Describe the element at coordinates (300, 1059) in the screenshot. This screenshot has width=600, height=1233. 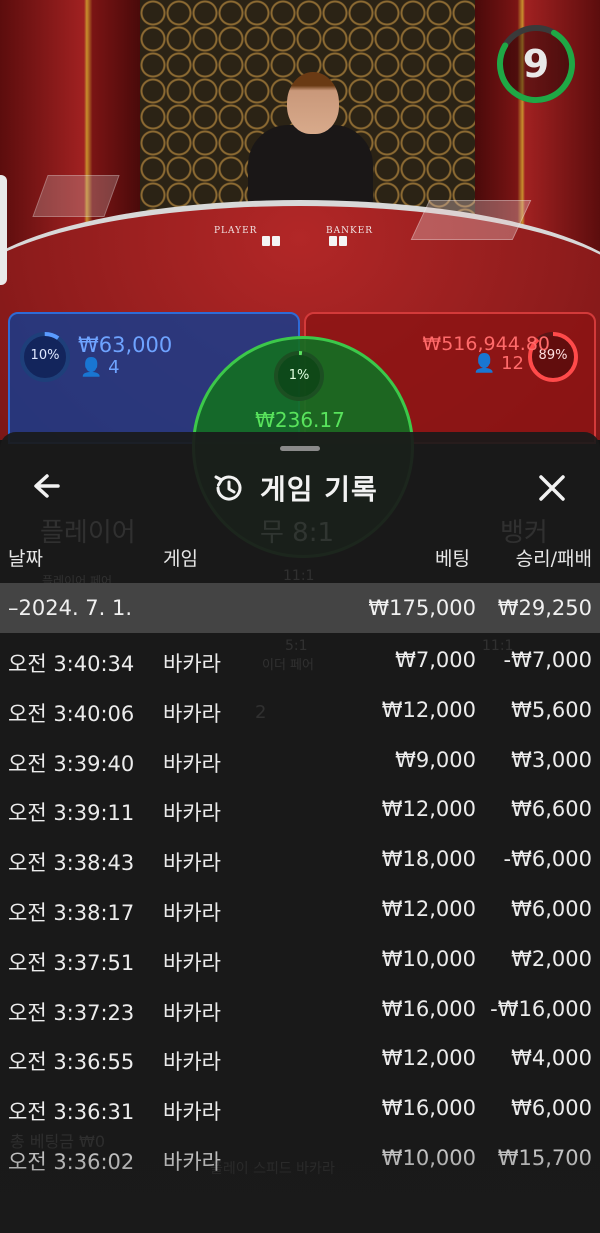
I see `history-row: 오전 3:36:55 바카라 ₩12,000 ₩4,000` at that location.